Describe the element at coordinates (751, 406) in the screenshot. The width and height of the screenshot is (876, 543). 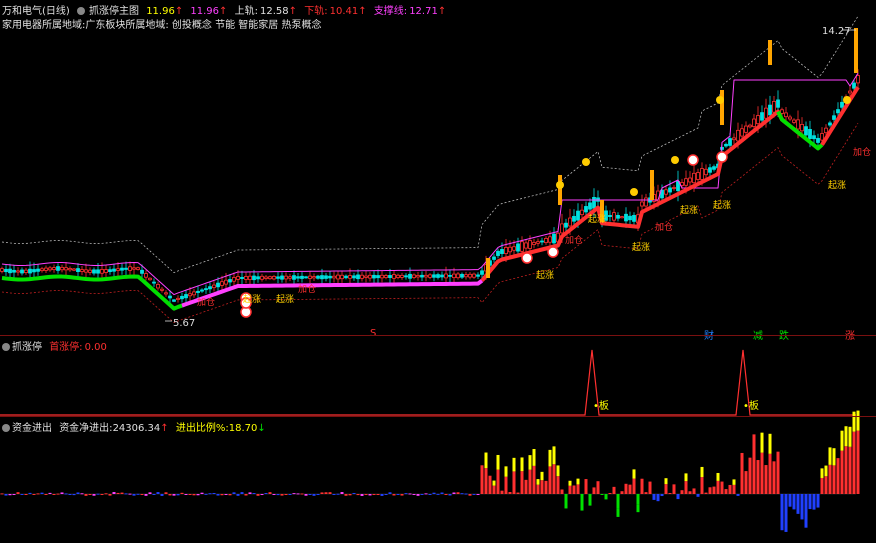
I see `board-label-2: •板` at that location.